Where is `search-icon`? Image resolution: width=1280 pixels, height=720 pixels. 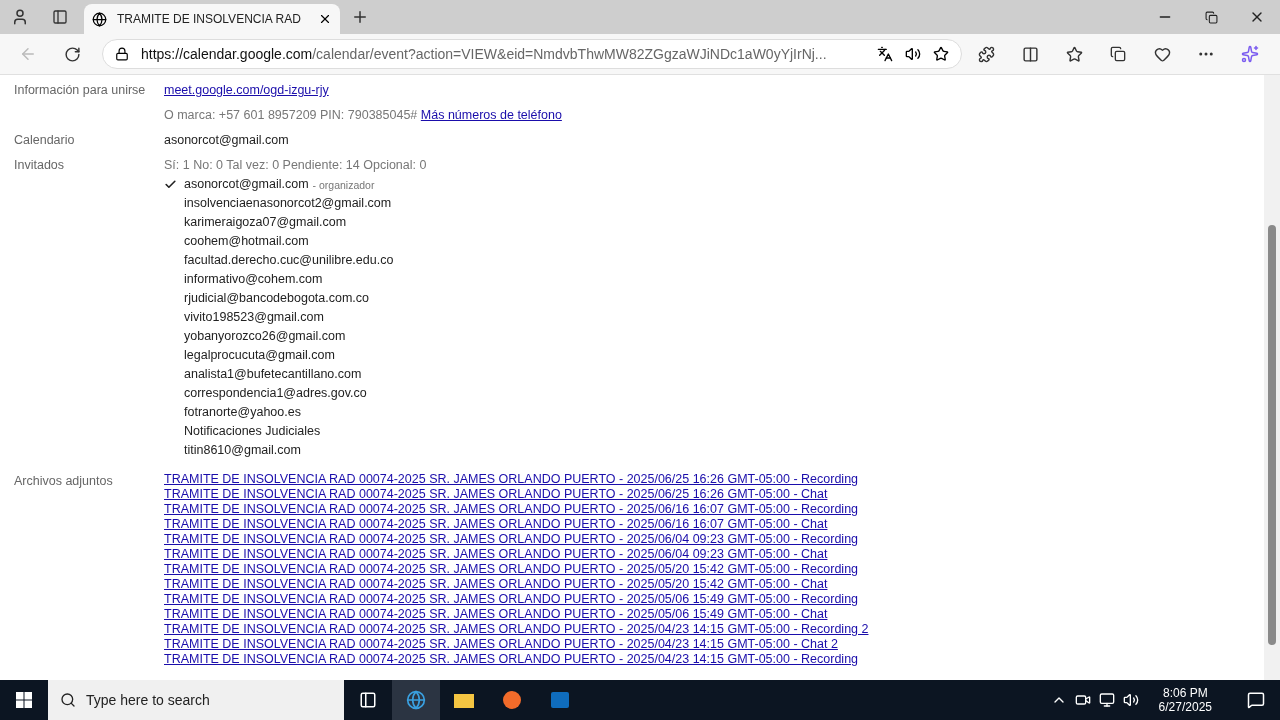
search-icon is located at coordinates (68, 700).